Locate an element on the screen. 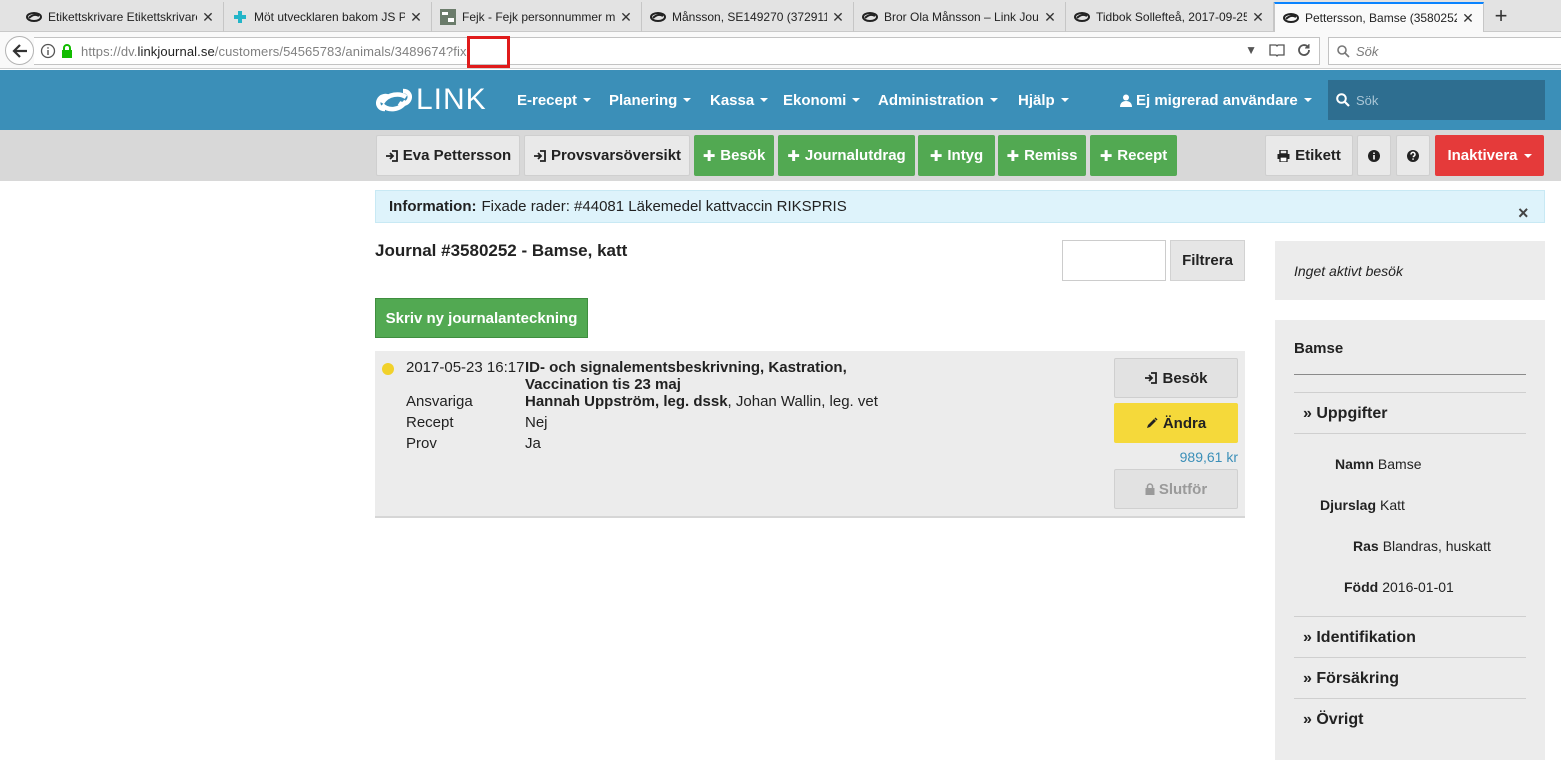 Image resolution: width=1561 pixels, height=766 pixels. name-row: Namn Bamse is located at coordinates (1378, 464).